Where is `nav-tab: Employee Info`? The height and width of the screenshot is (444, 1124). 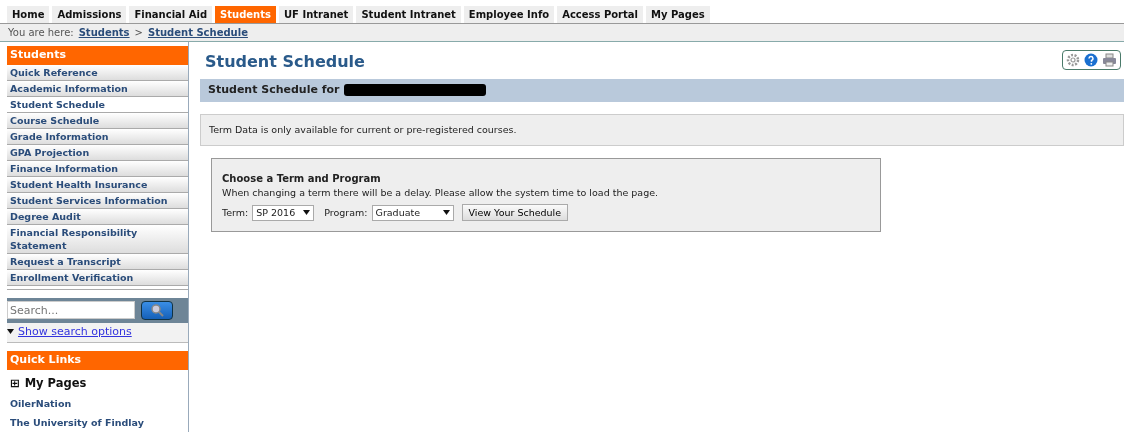
nav-tab: Employee Info is located at coordinates (509, 14).